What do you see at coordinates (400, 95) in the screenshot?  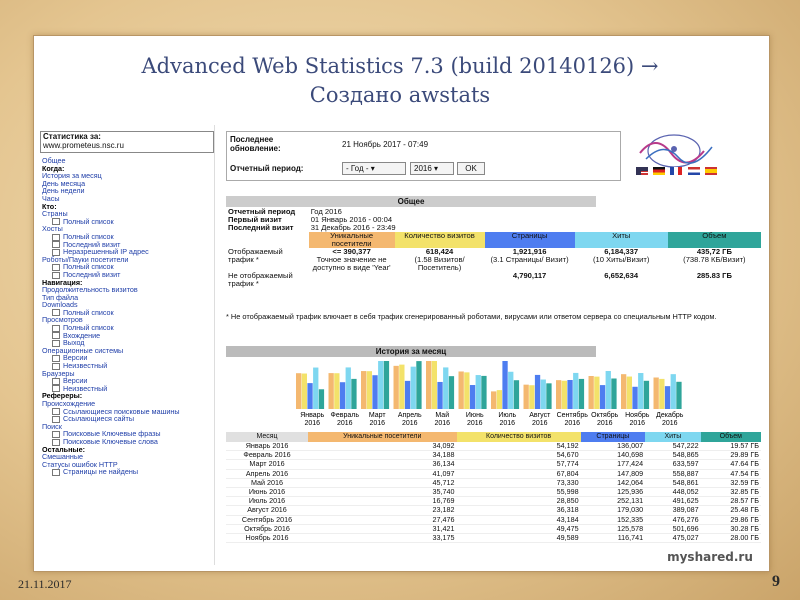 I see `title-line-2: Создано awstats` at bounding box center [400, 95].